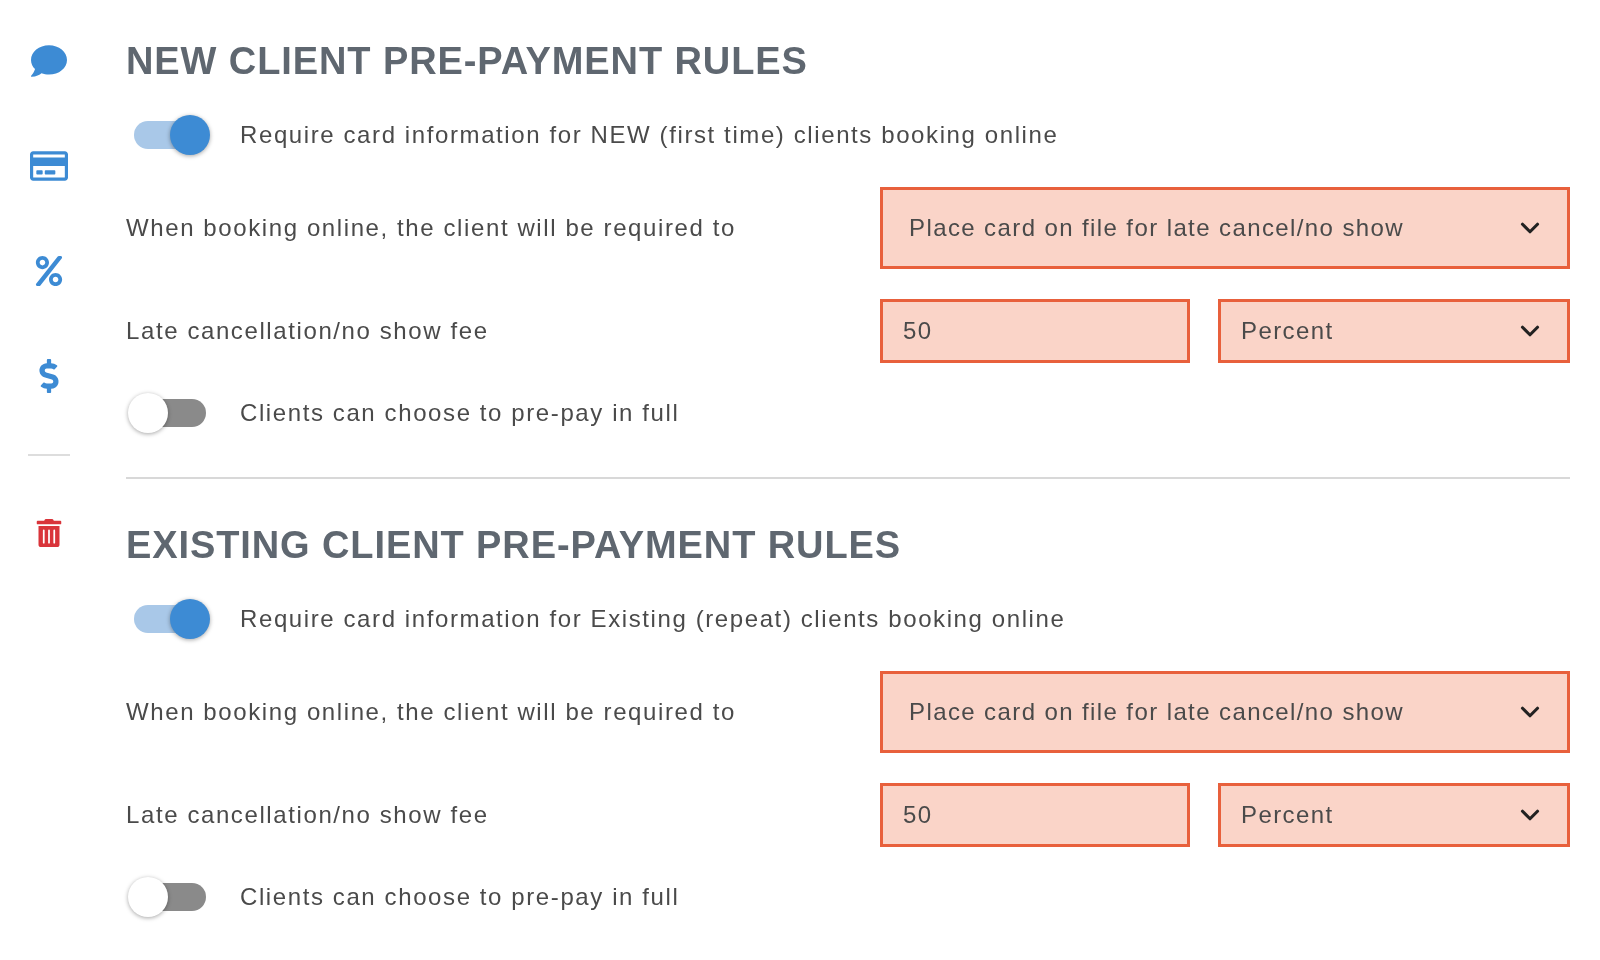 Image resolution: width=1600 pixels, height=960 pixels. Describe the element at coordinates (49, 60) in the screenshot. I see `chat-bubble-icon` at that location.